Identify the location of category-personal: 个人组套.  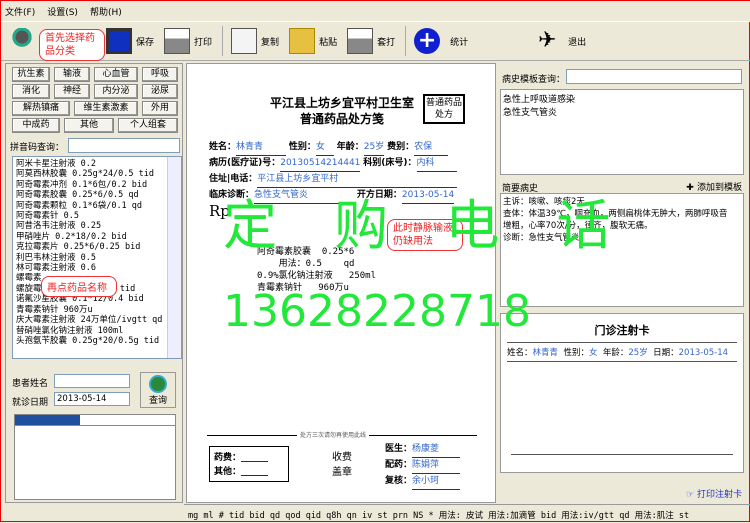
(148, 125).